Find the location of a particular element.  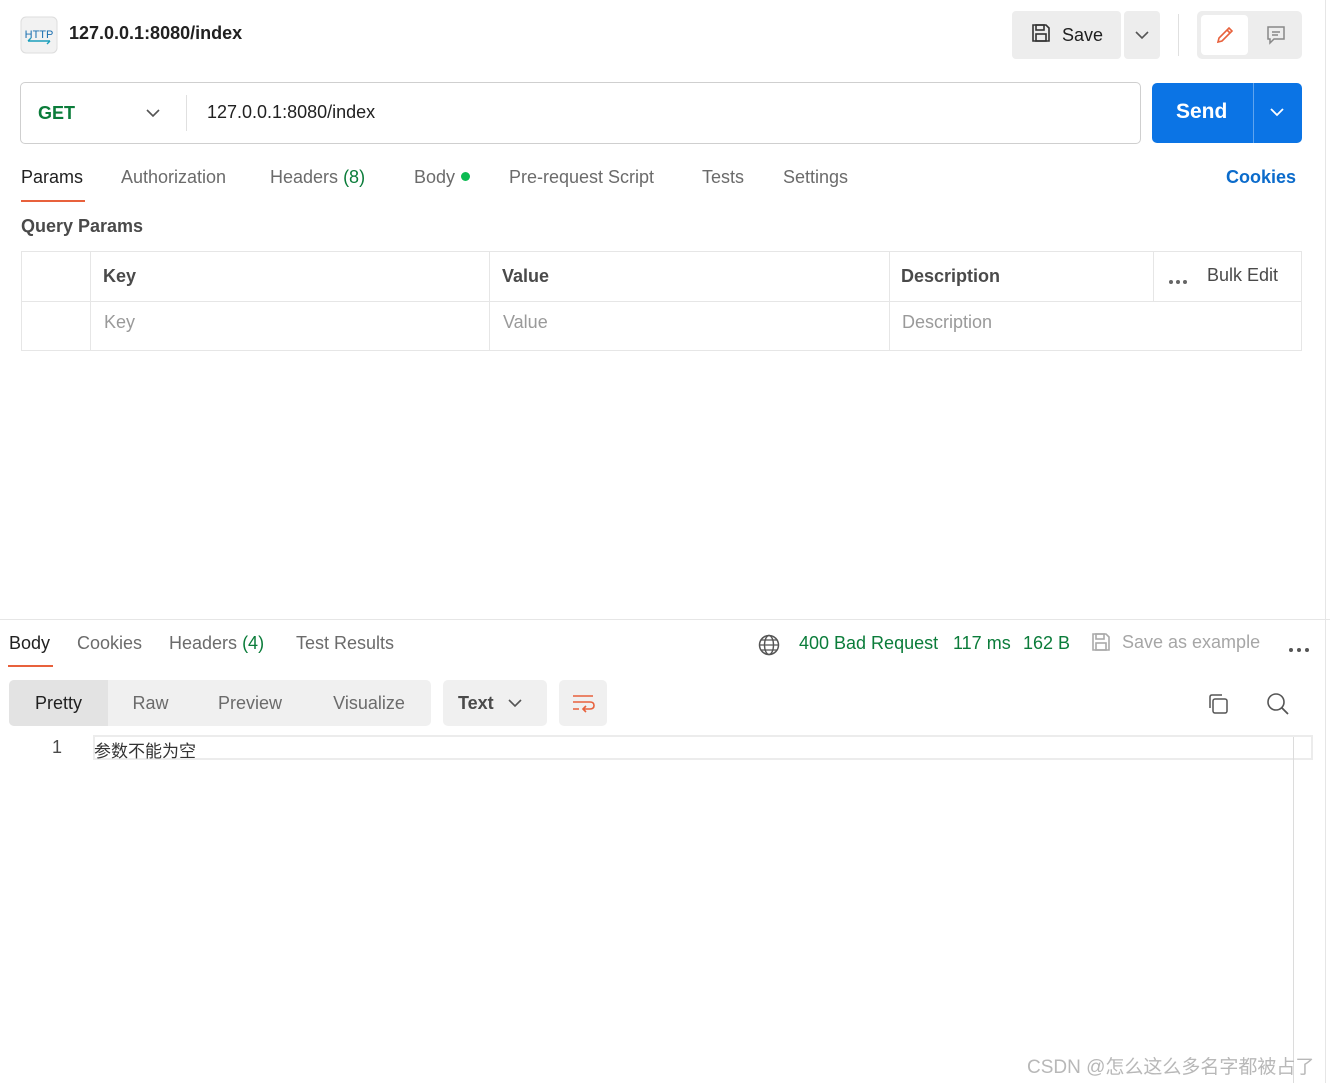

response-tab-headers: Headers (4) is located at coordinates (216, 643).